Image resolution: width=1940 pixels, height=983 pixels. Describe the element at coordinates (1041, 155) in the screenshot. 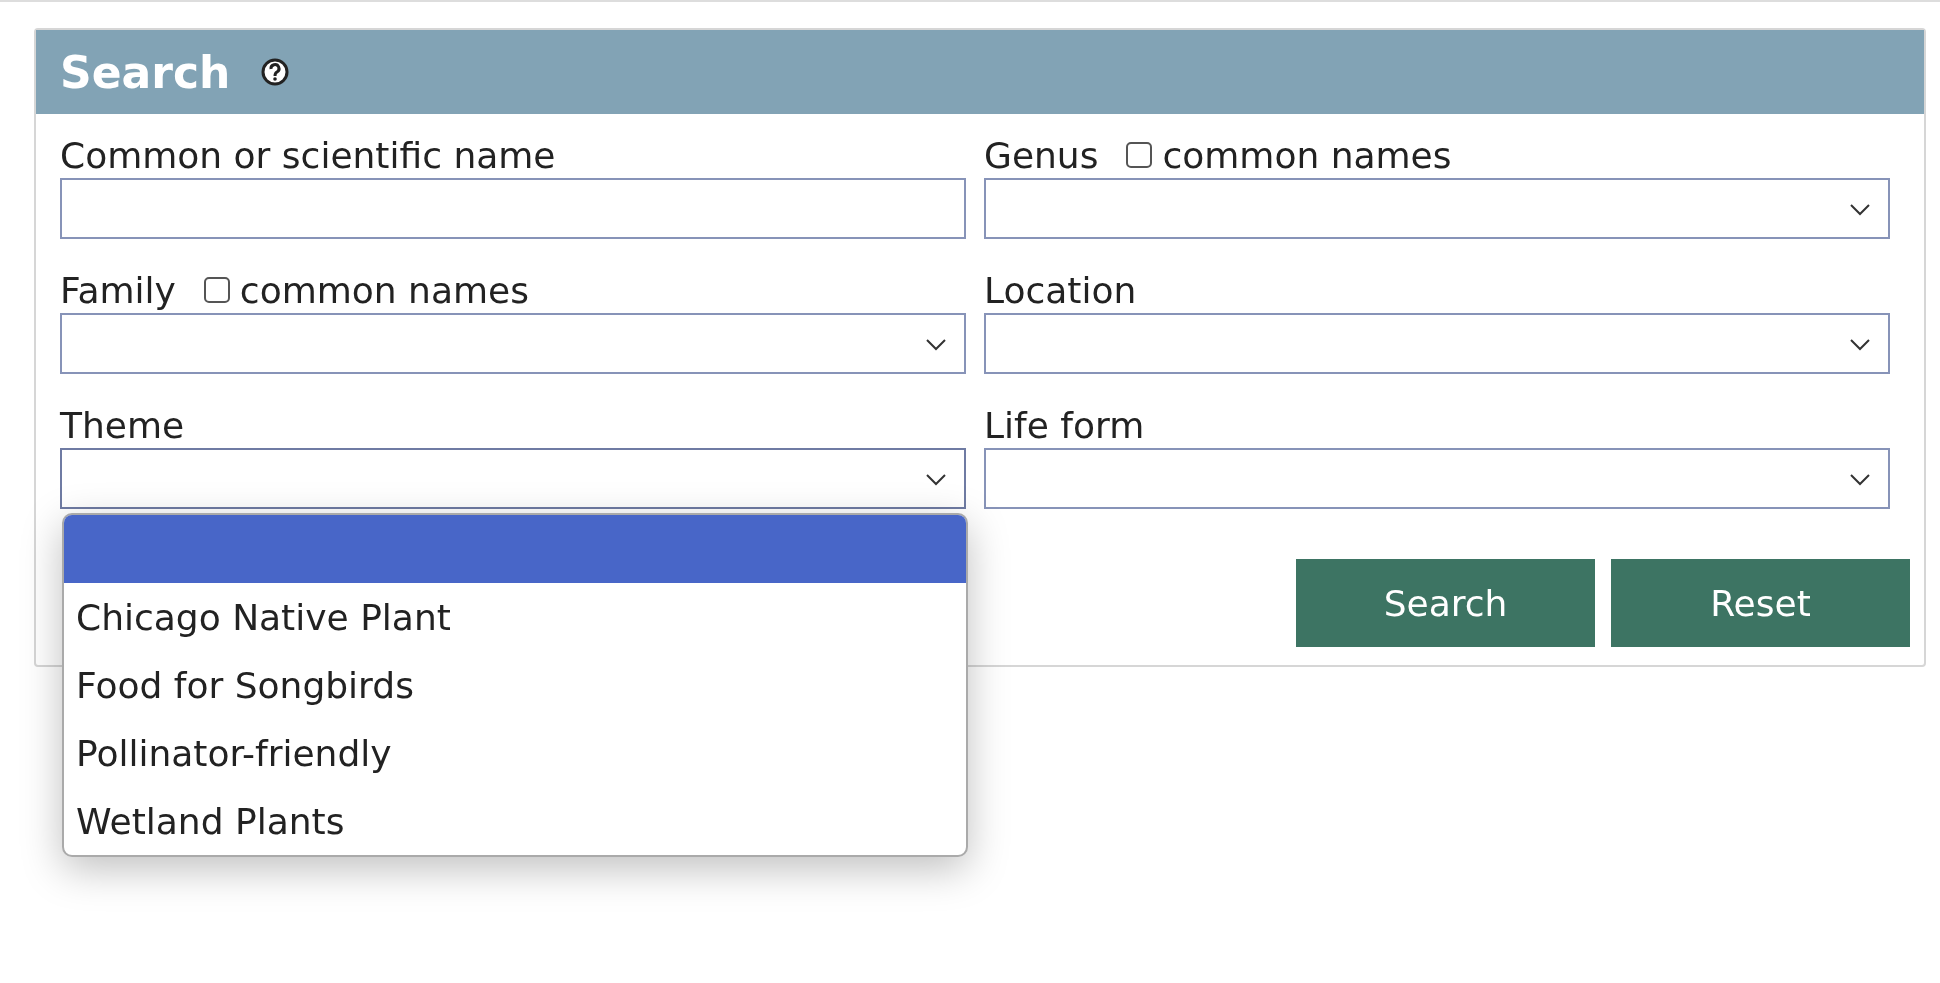

I see `field-label: Genus` at that location.